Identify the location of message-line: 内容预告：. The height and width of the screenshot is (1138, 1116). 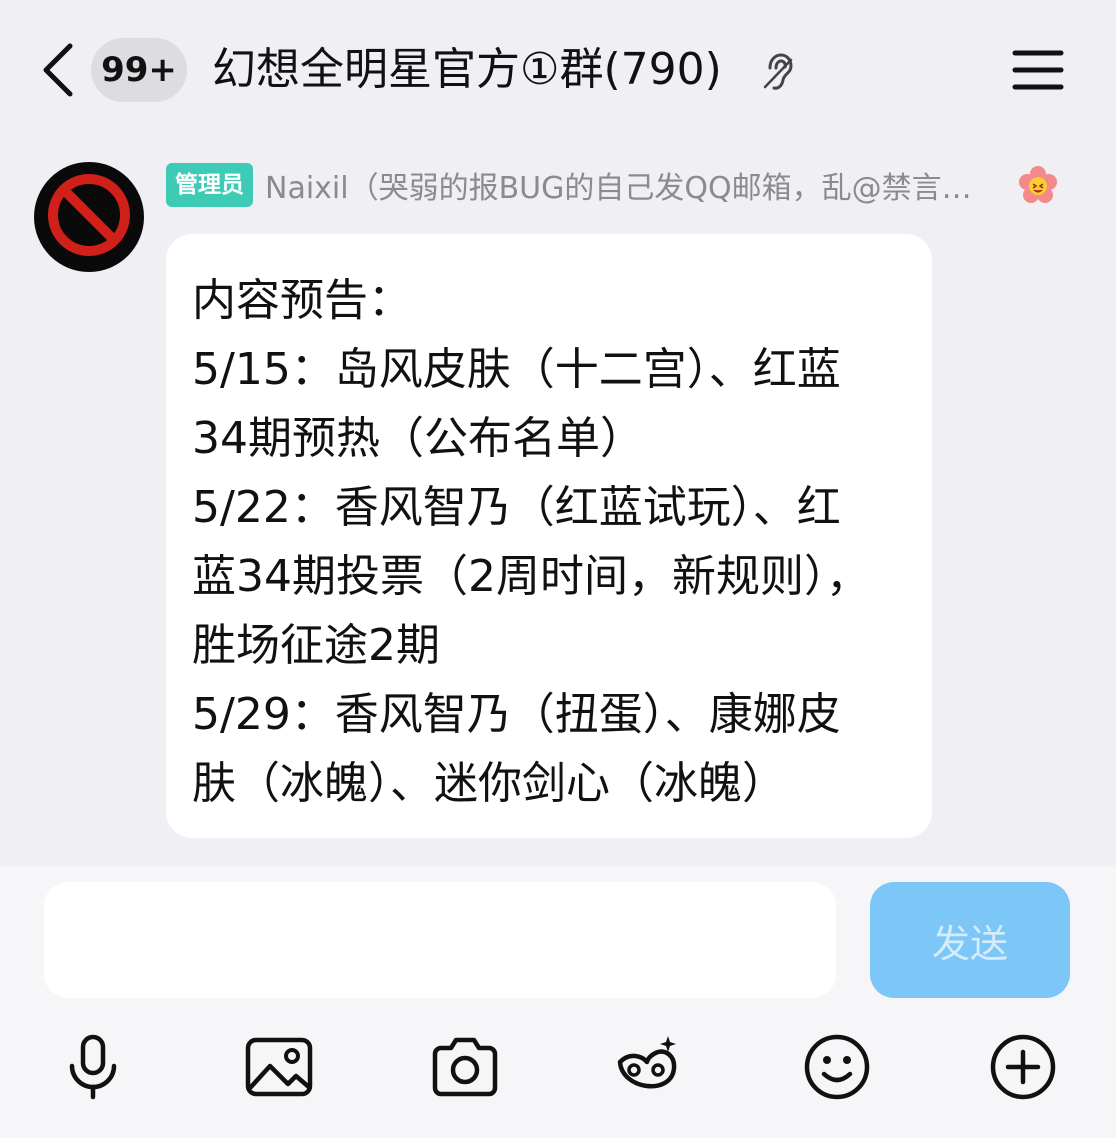
(302, 300).